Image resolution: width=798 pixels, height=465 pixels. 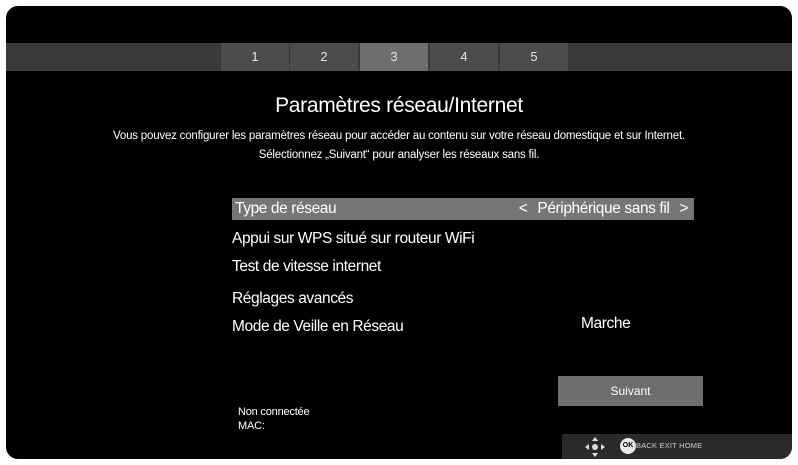 I want to click on network-type-value-selector: < Périphérique sans fil >, so click(x=604, y=209).